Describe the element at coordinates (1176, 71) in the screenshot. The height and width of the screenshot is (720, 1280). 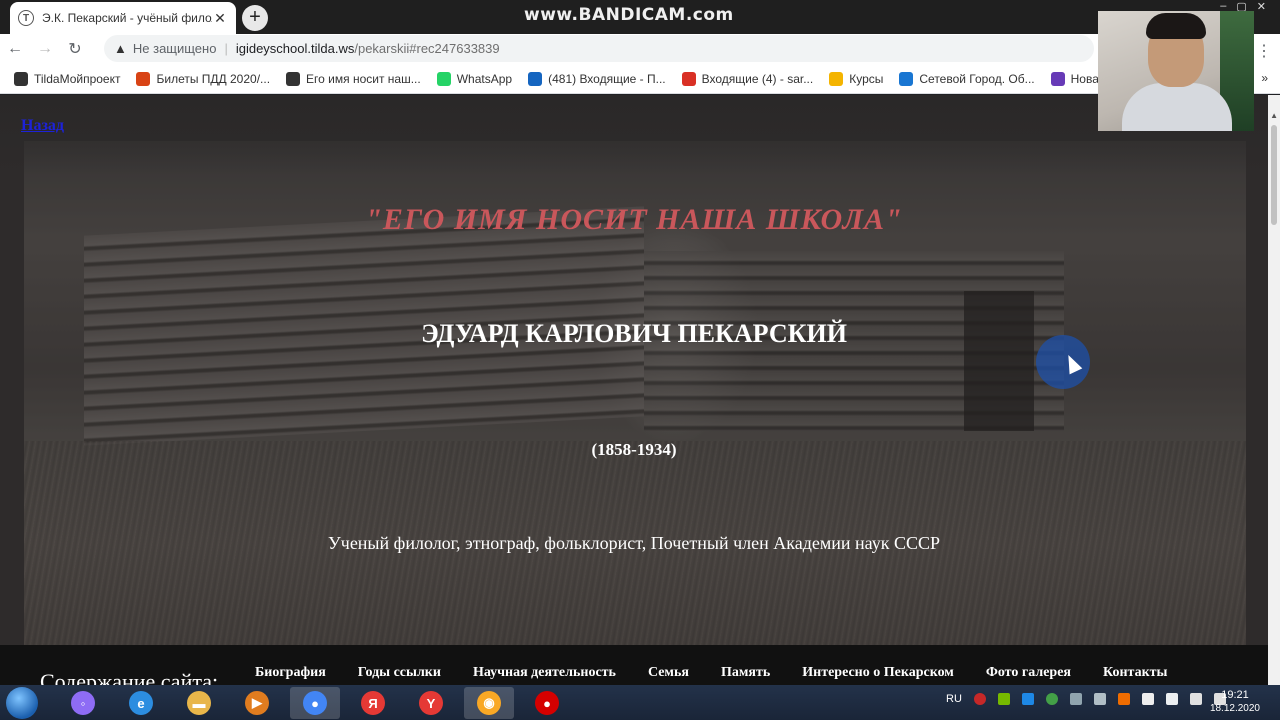
I see `webcam-overlay` at that location.